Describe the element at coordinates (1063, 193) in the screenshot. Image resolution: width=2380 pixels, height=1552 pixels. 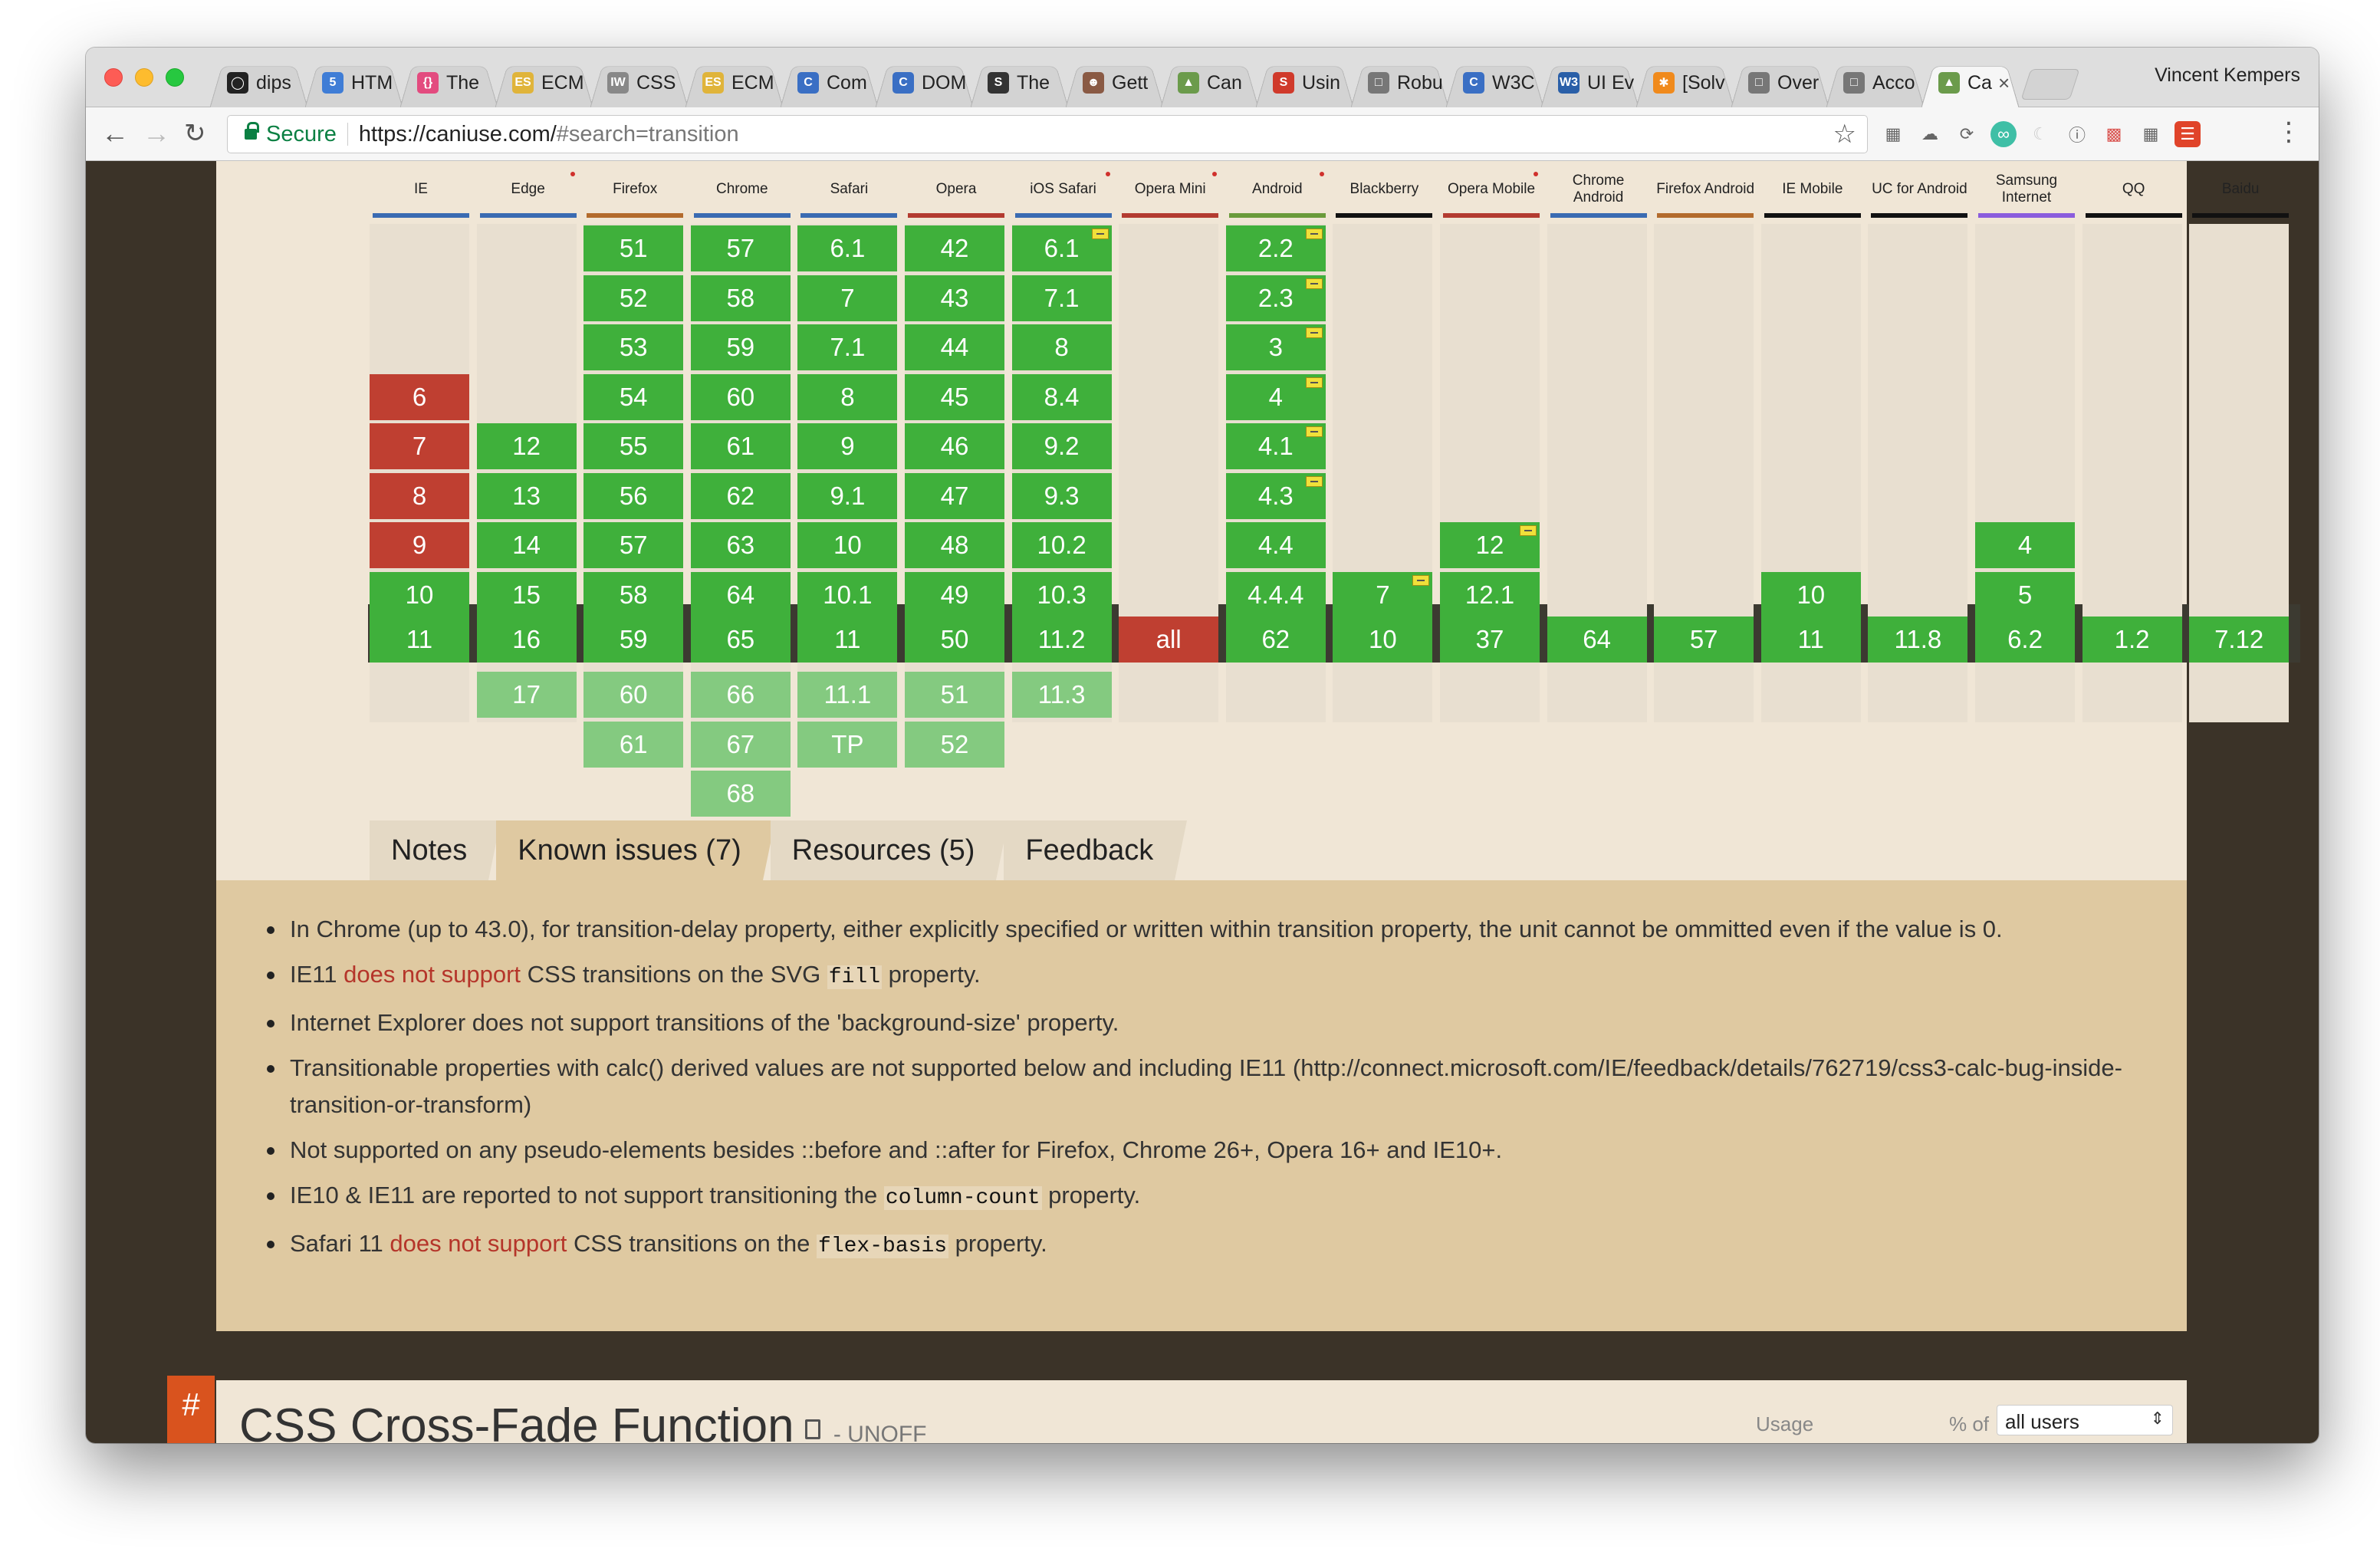
I see `browser-header: iOS Safari` at that location.